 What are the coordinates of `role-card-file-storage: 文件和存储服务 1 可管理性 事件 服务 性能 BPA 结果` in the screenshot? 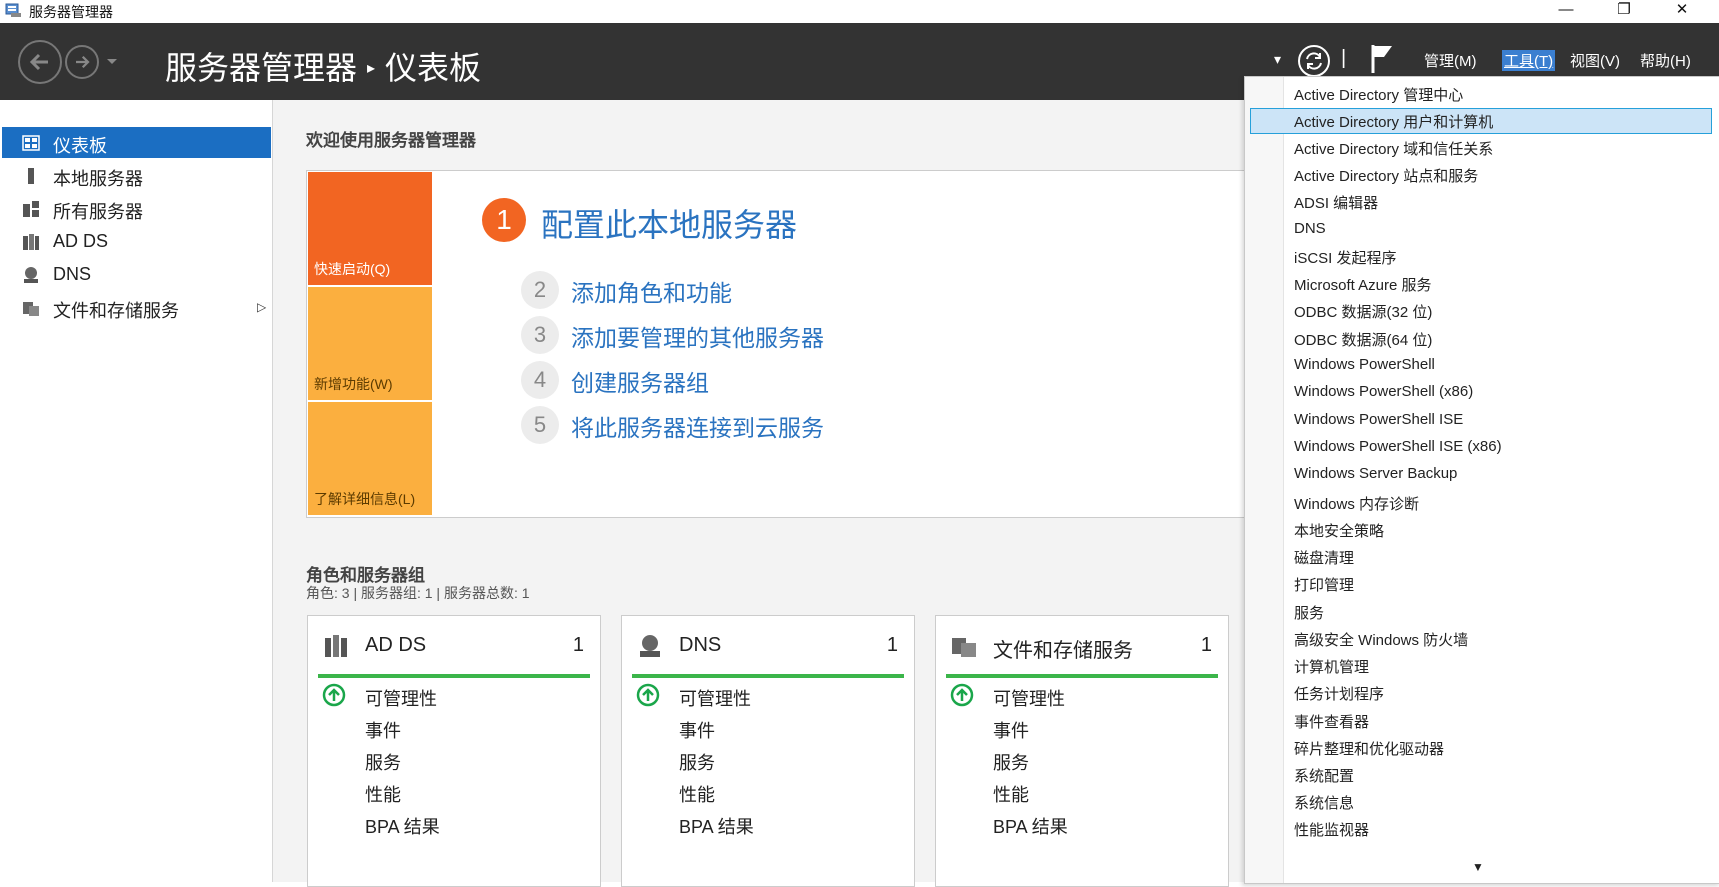 It's located at (1082, 751).